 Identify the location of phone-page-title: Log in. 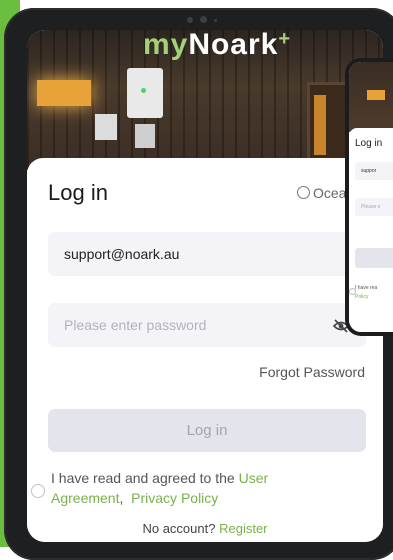
(369, 143).